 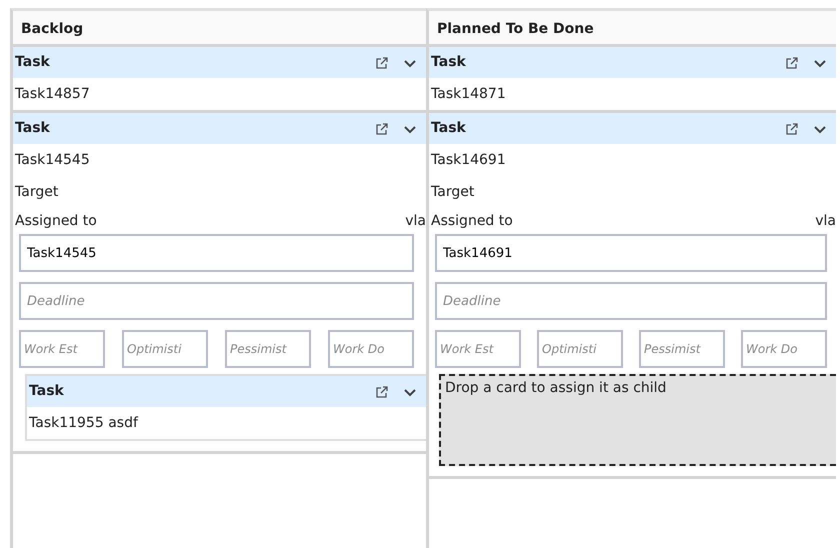 What do you see at coordinates (468, 94) in the screenshot?
I see `card-title: Task14871` at bounding box center [468, 94].